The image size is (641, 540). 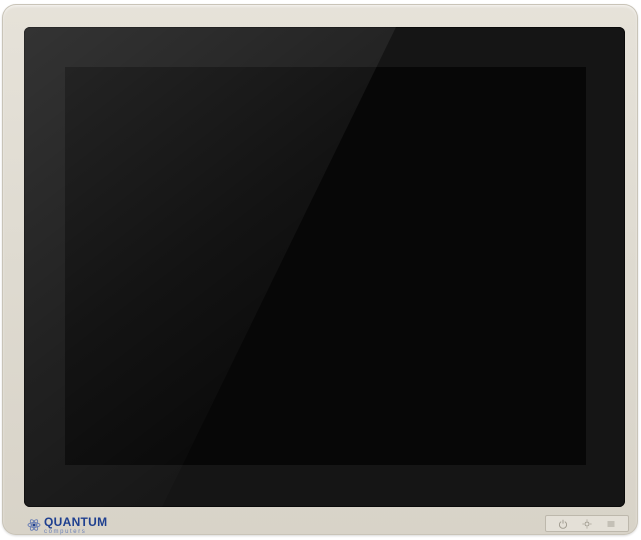 I want to click on brightness-icon, so click(x=587, y=524).